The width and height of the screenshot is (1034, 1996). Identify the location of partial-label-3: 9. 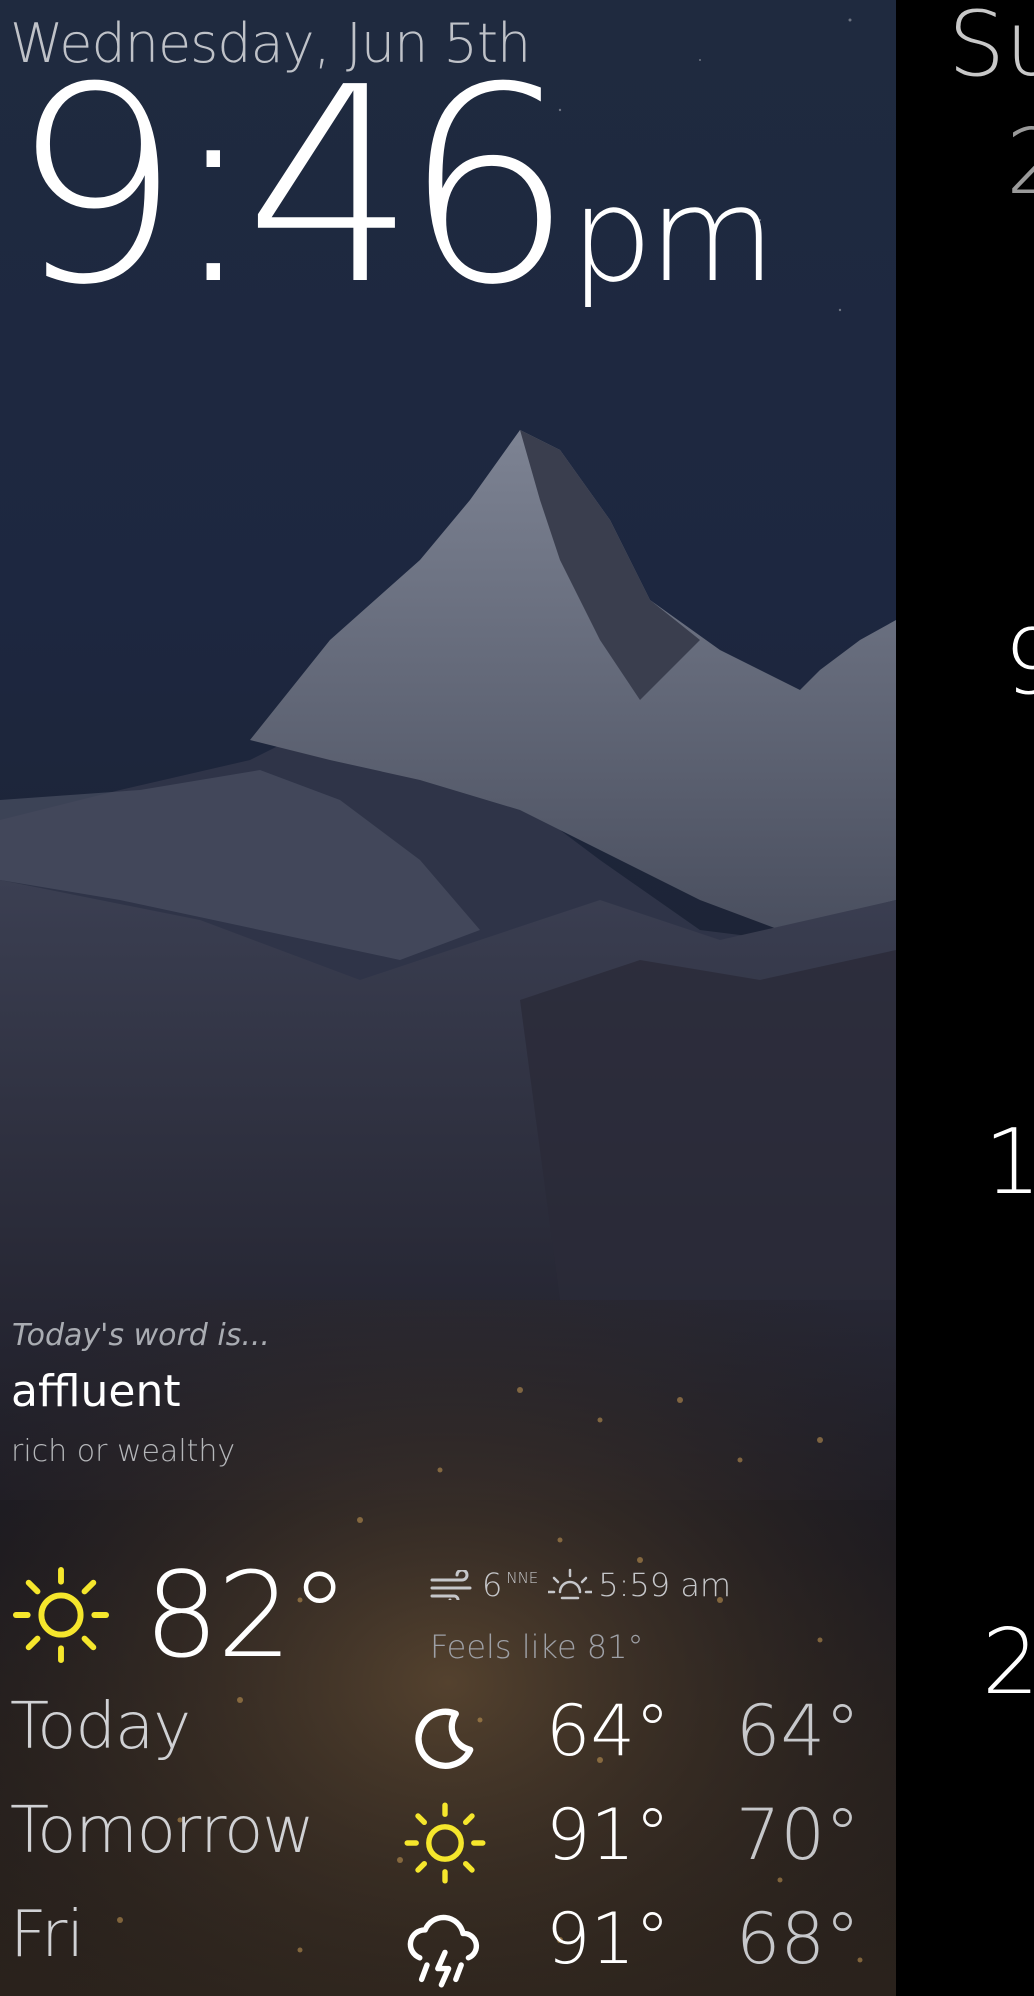
(1019, 662).